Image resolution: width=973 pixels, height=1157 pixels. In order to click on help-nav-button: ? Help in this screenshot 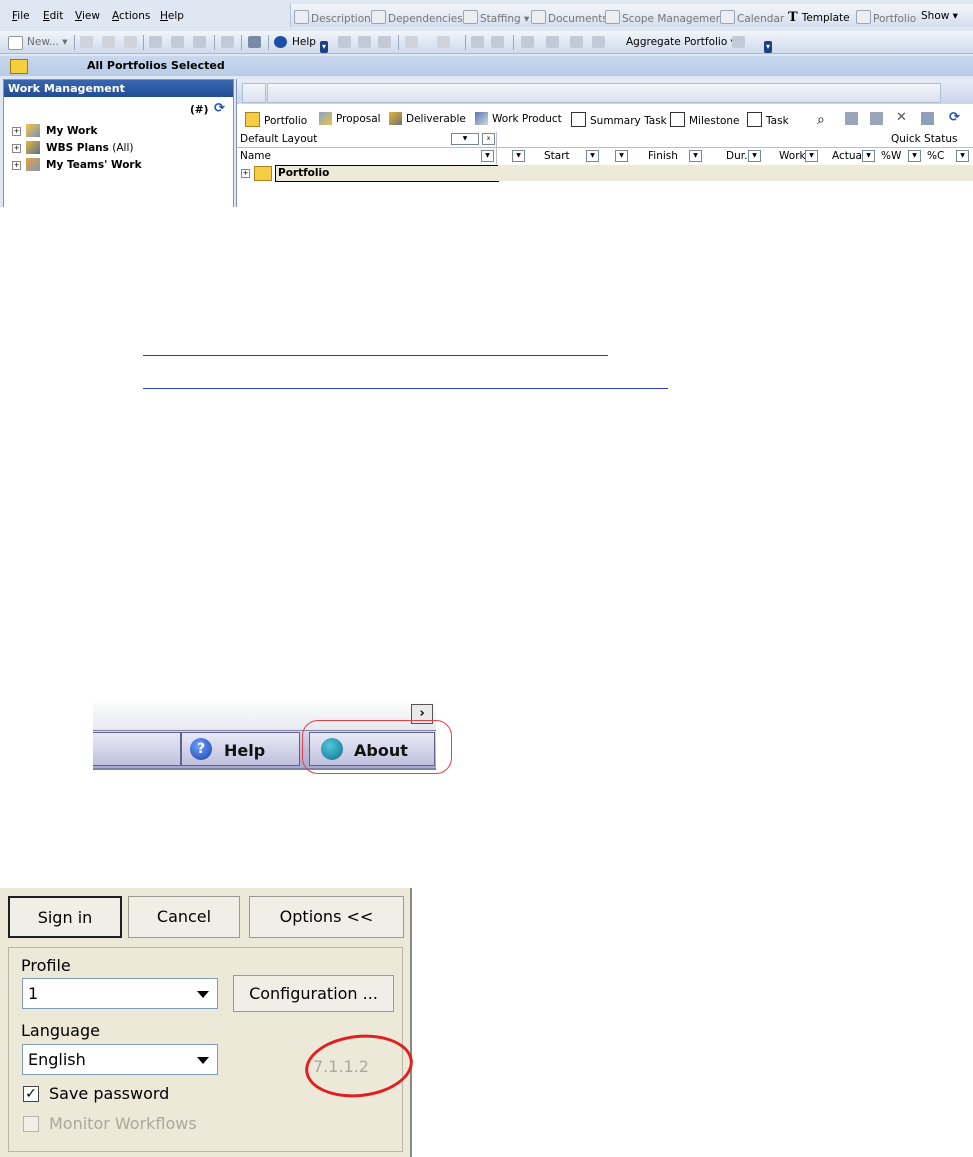, I will do `click(240, 749)`.